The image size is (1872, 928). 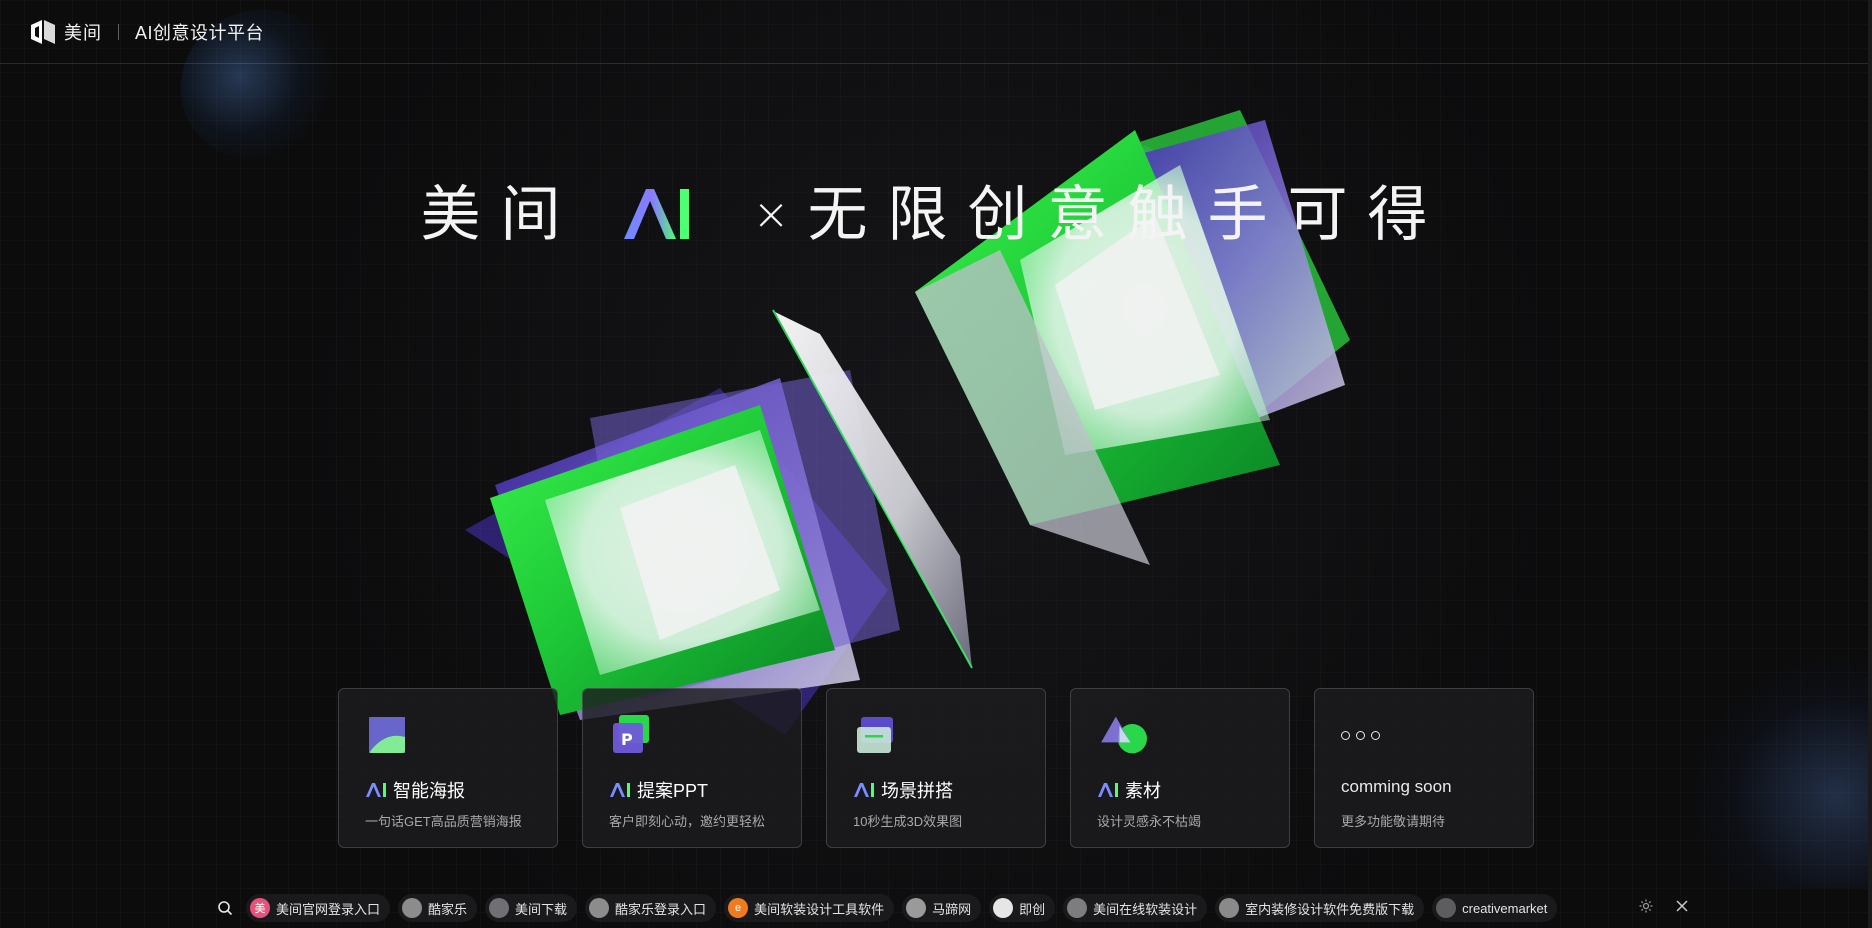 I want to click on card-title-row: comming soon, so click(x=1396, y=787).